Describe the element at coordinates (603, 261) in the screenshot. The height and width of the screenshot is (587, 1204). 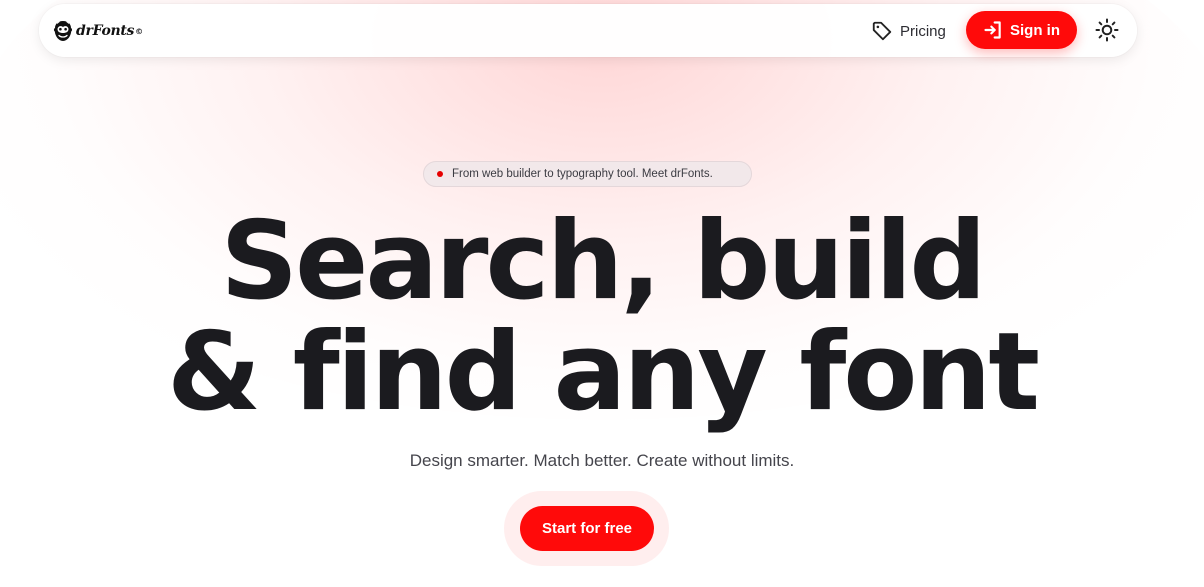
I see `hero-headline-line-1: Search, build` at that location.